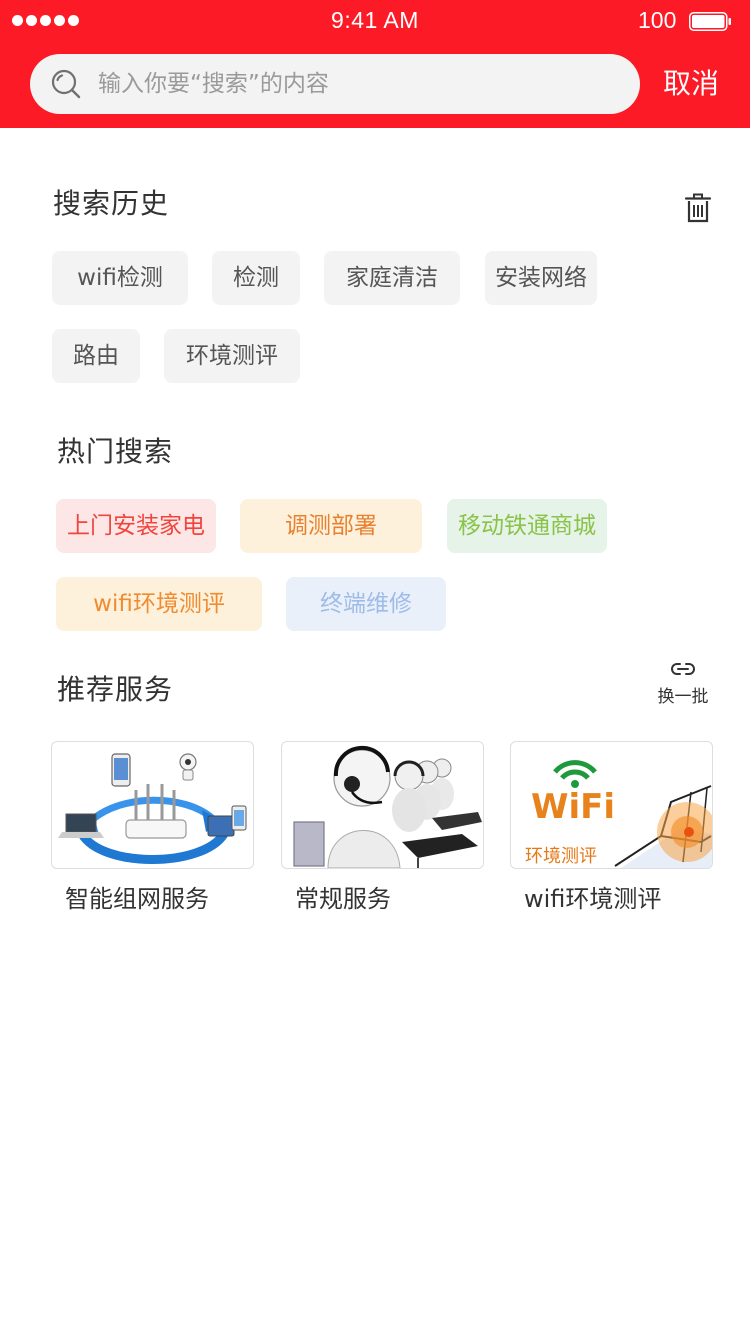  I want to click on trash-icon, so click(698, 208).